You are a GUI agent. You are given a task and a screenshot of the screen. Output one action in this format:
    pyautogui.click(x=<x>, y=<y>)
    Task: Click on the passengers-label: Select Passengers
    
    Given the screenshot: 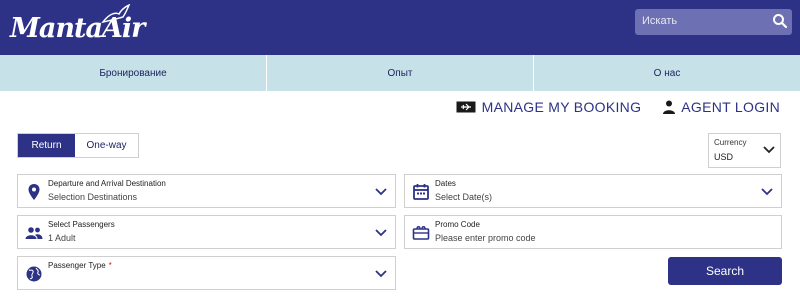 What is the action you would take?
    pyautogui.click(x=81, y=224)
    